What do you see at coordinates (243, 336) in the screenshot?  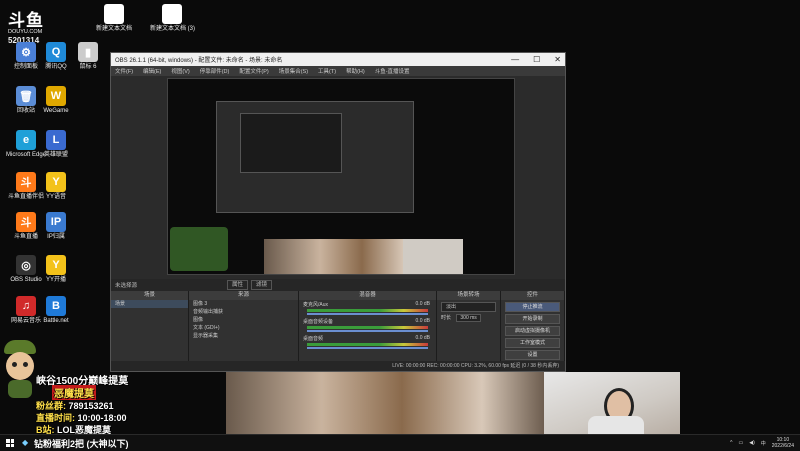 I see `source-item: 显示器采集` at bounding box center [243, 336].